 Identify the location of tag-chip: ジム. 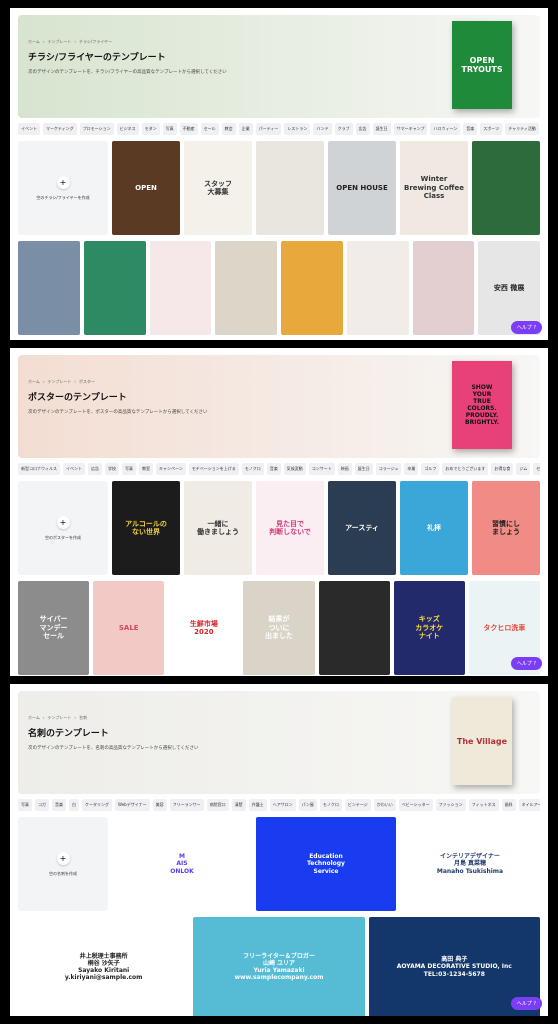
(523, 468).